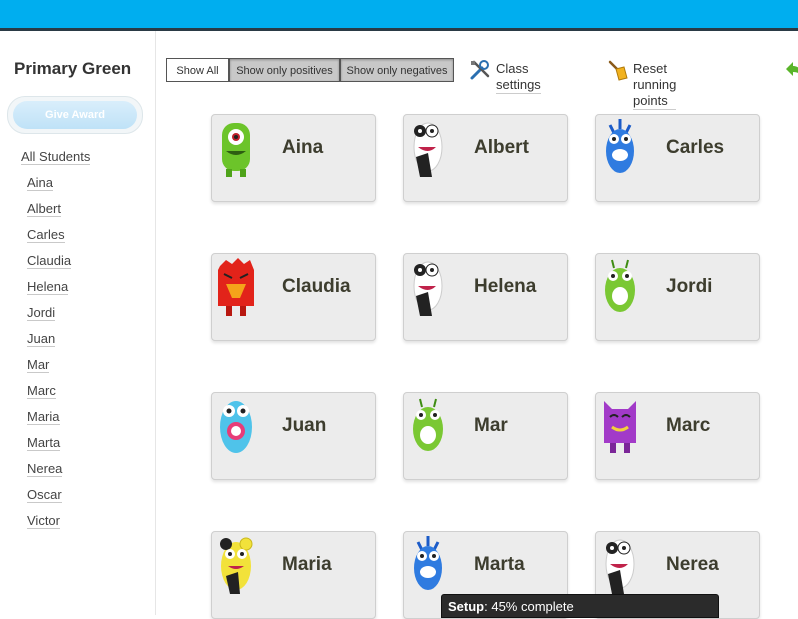 The width and height of the screenshot is (798, 619). Describe the element at coordinates (790, 70) in the screenshot. I see `undo-arrow-icon` at that location.